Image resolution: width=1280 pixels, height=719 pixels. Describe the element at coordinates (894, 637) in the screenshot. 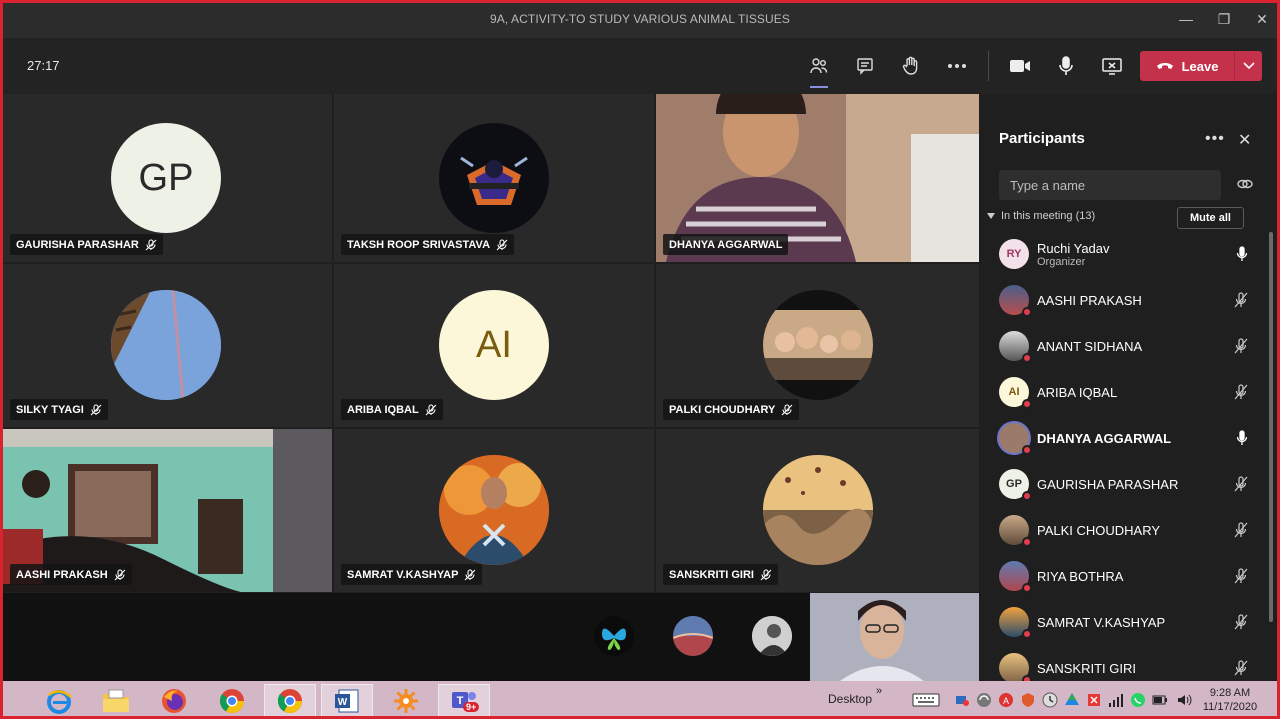

I see `self-view-video` at that location.